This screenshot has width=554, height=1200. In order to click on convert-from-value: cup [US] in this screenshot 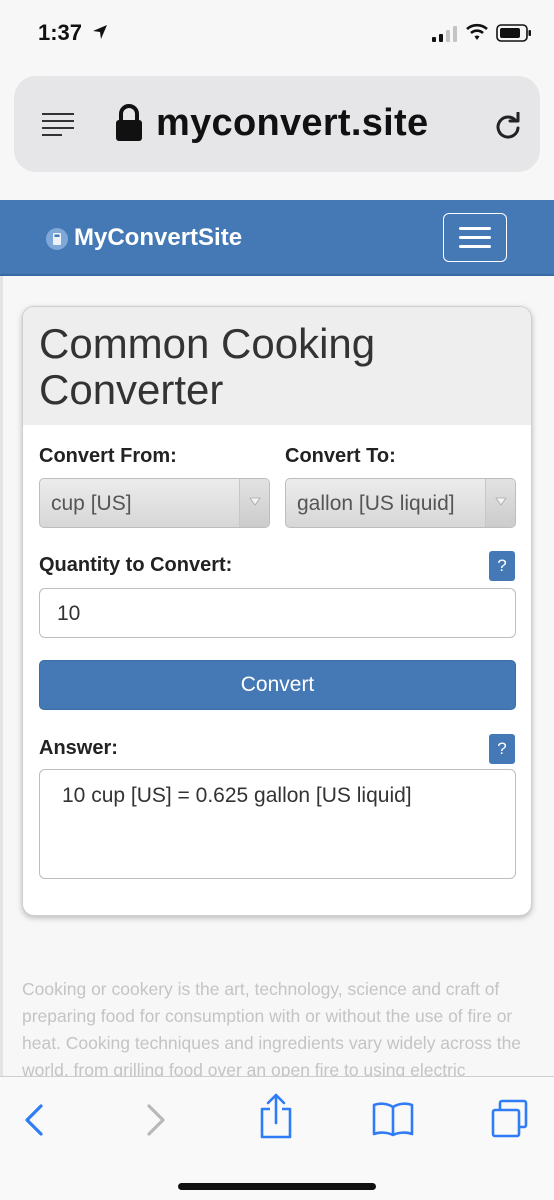, I will do `click(91, 503)`.